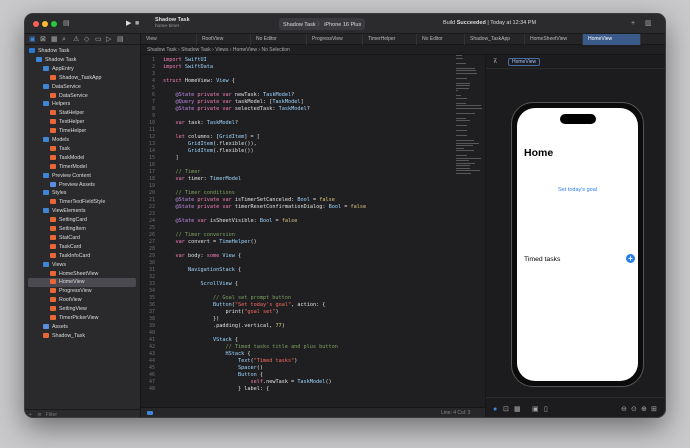 This screenshot has width=690, height=448. Describe the element at coordinates (71, 291) in the screenshot. I see `navigator-item: ProgressView` at that location.